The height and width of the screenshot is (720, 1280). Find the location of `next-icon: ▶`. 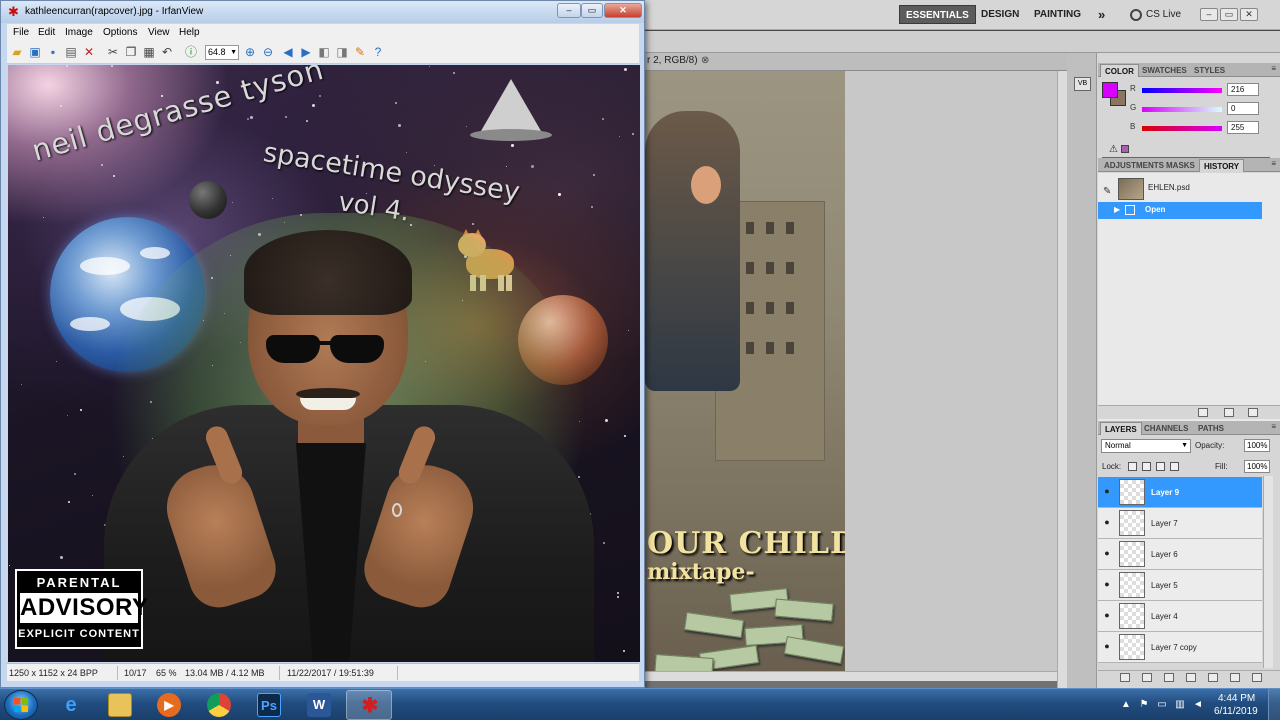

next-icon: ▶ is located at coordinates (306, 52).